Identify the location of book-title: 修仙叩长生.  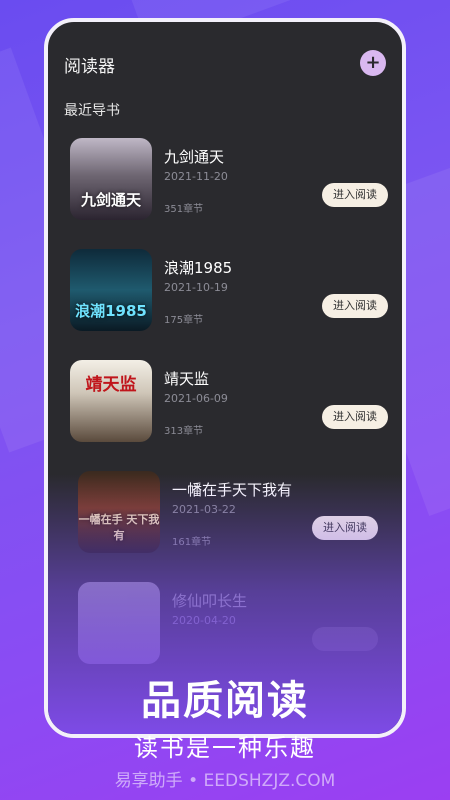
(210, 601).